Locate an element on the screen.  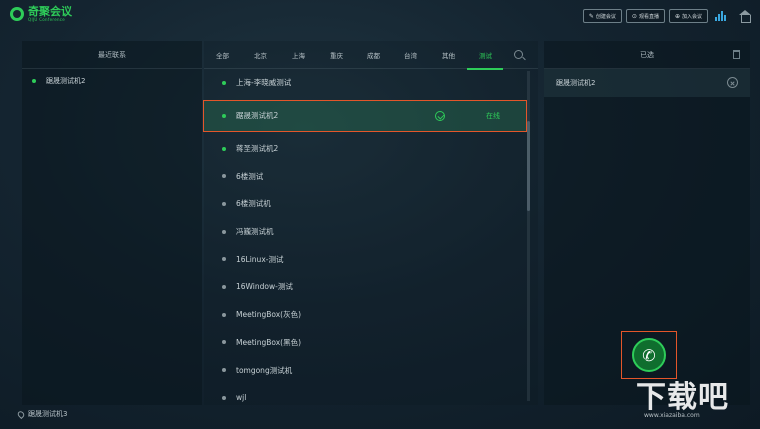
phone-icon: ✆ is located at coordinates (649, 355).